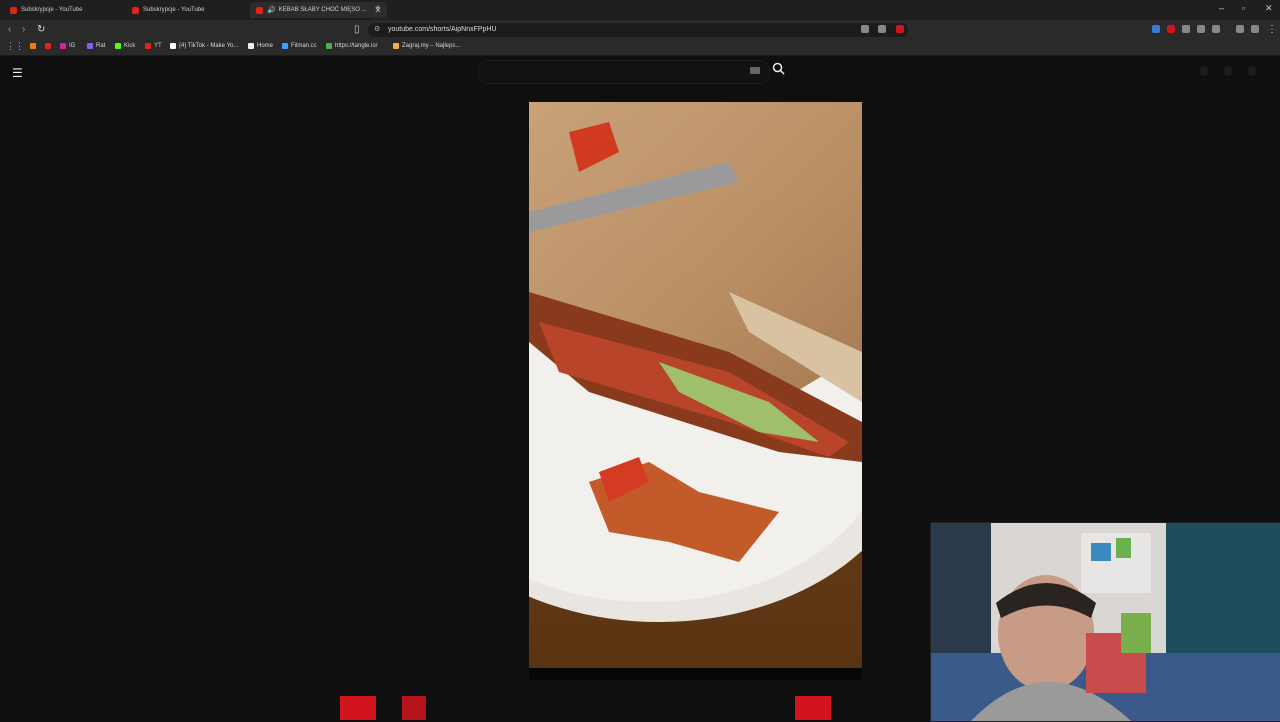 The height and width of the screenshot is (722, 1280). Describe the element at coordinates (260, 46) in the screenshot. I see `bookmark-home: Home` at that location.